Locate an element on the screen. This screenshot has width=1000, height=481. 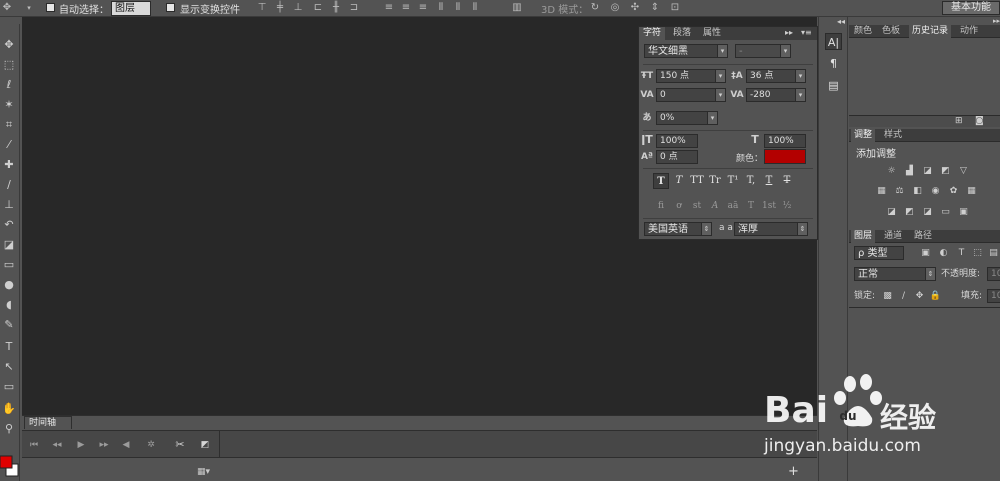
faux-bold-button: T is located at coordinates (661, 181).